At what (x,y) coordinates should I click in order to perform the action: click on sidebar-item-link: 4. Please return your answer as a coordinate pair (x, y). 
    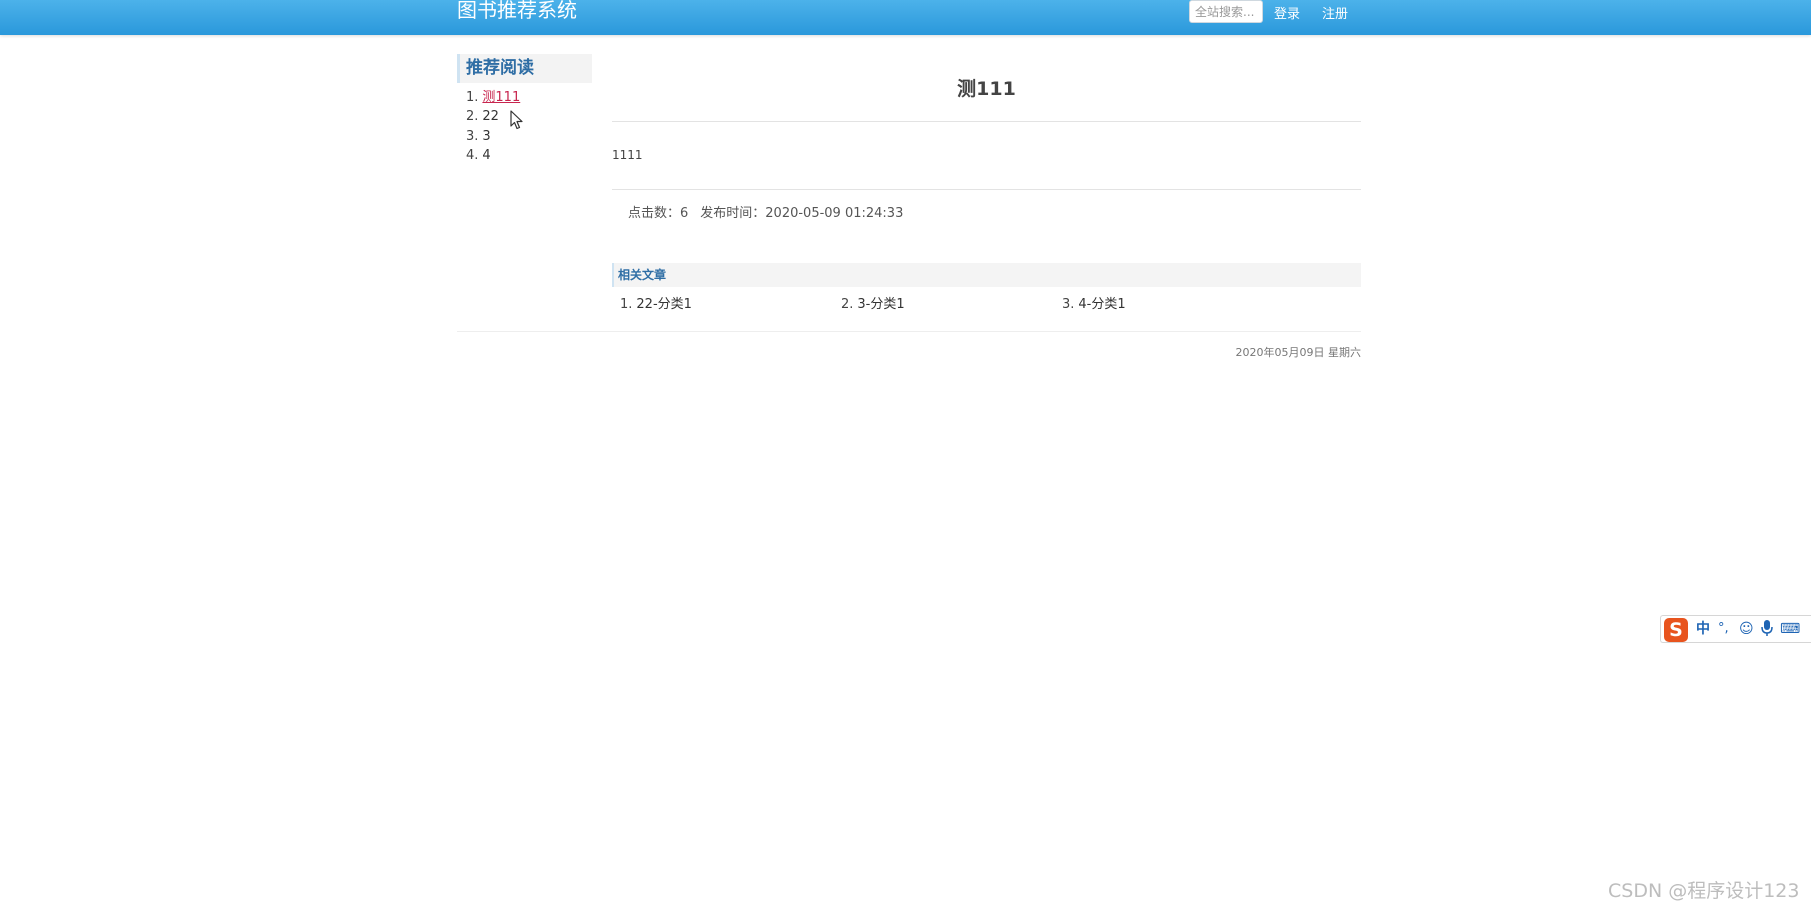
    Looking at the image, I should click on (486, 155).